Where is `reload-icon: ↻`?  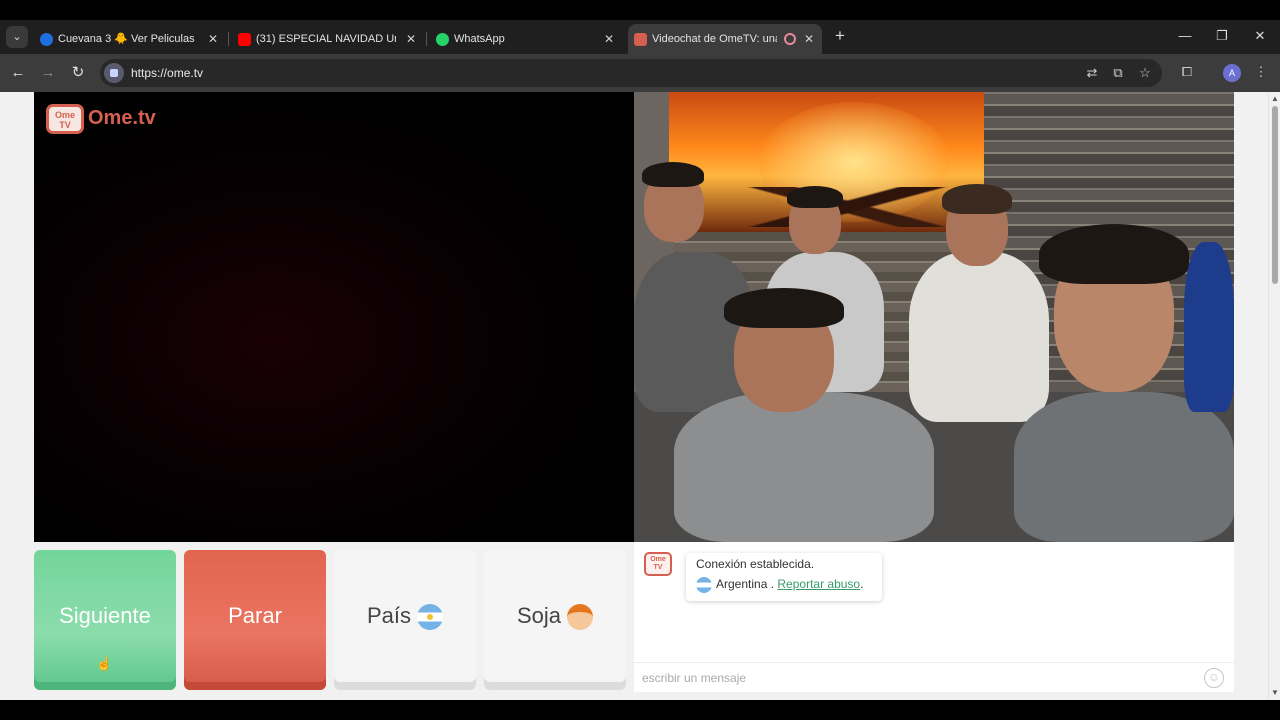
reload-icon: ↻ is located at coordinates (78, 73).